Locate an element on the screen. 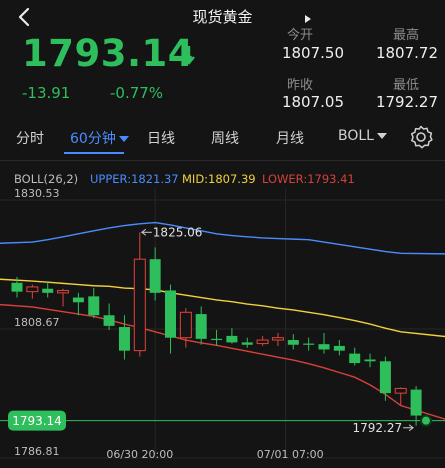  tab-60min-label: 60分钟 is located at coordinates (93, 139).